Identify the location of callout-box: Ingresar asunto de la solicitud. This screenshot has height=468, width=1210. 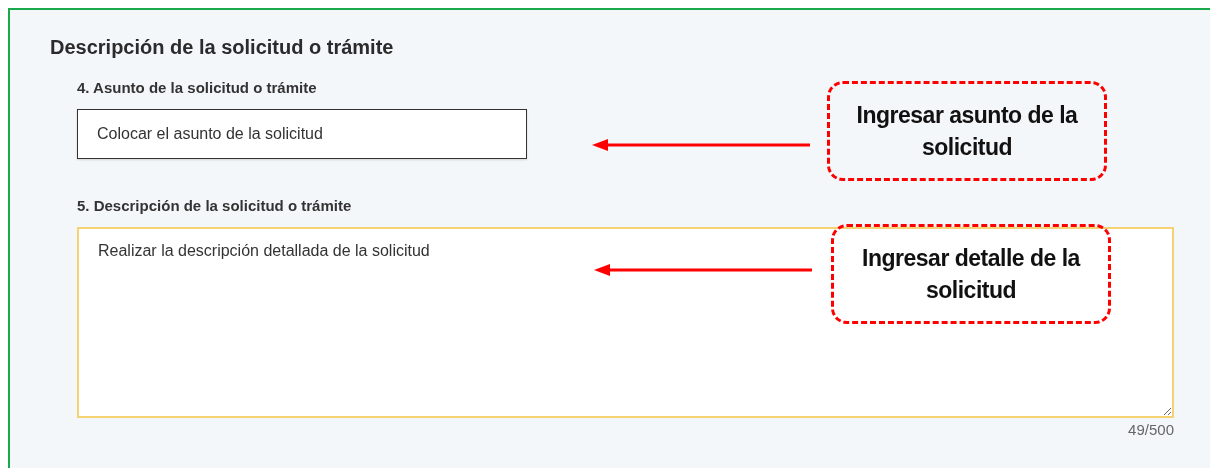
(967, 131).